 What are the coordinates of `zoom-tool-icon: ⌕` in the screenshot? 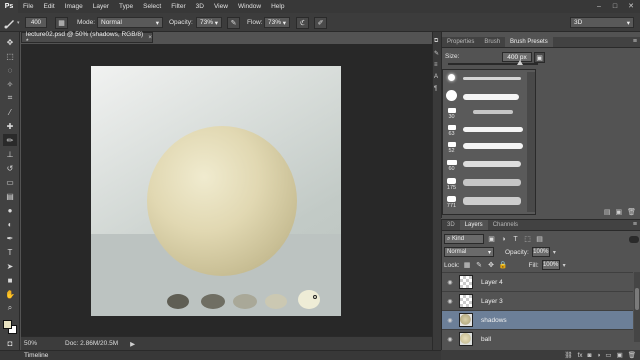 It's located at (10, 308).